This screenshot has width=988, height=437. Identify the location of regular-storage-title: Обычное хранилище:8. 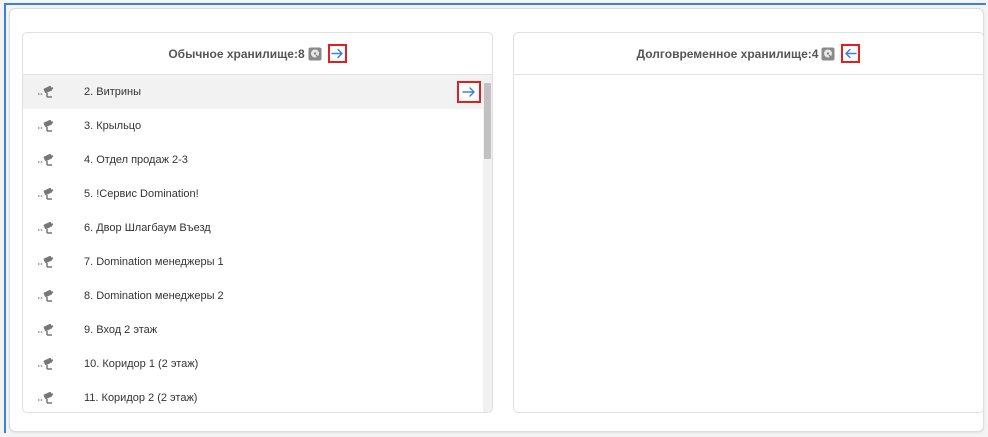
(236, 53).